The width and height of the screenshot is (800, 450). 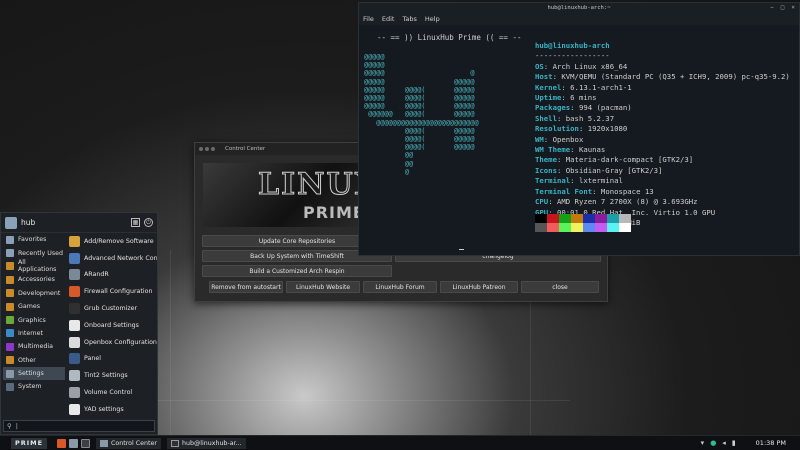 What do you see at coordinates (297, 271) in the screenshot?
I see `build-respin-button: Build a Customized Arch Respin` at bounding box center [297, 271].